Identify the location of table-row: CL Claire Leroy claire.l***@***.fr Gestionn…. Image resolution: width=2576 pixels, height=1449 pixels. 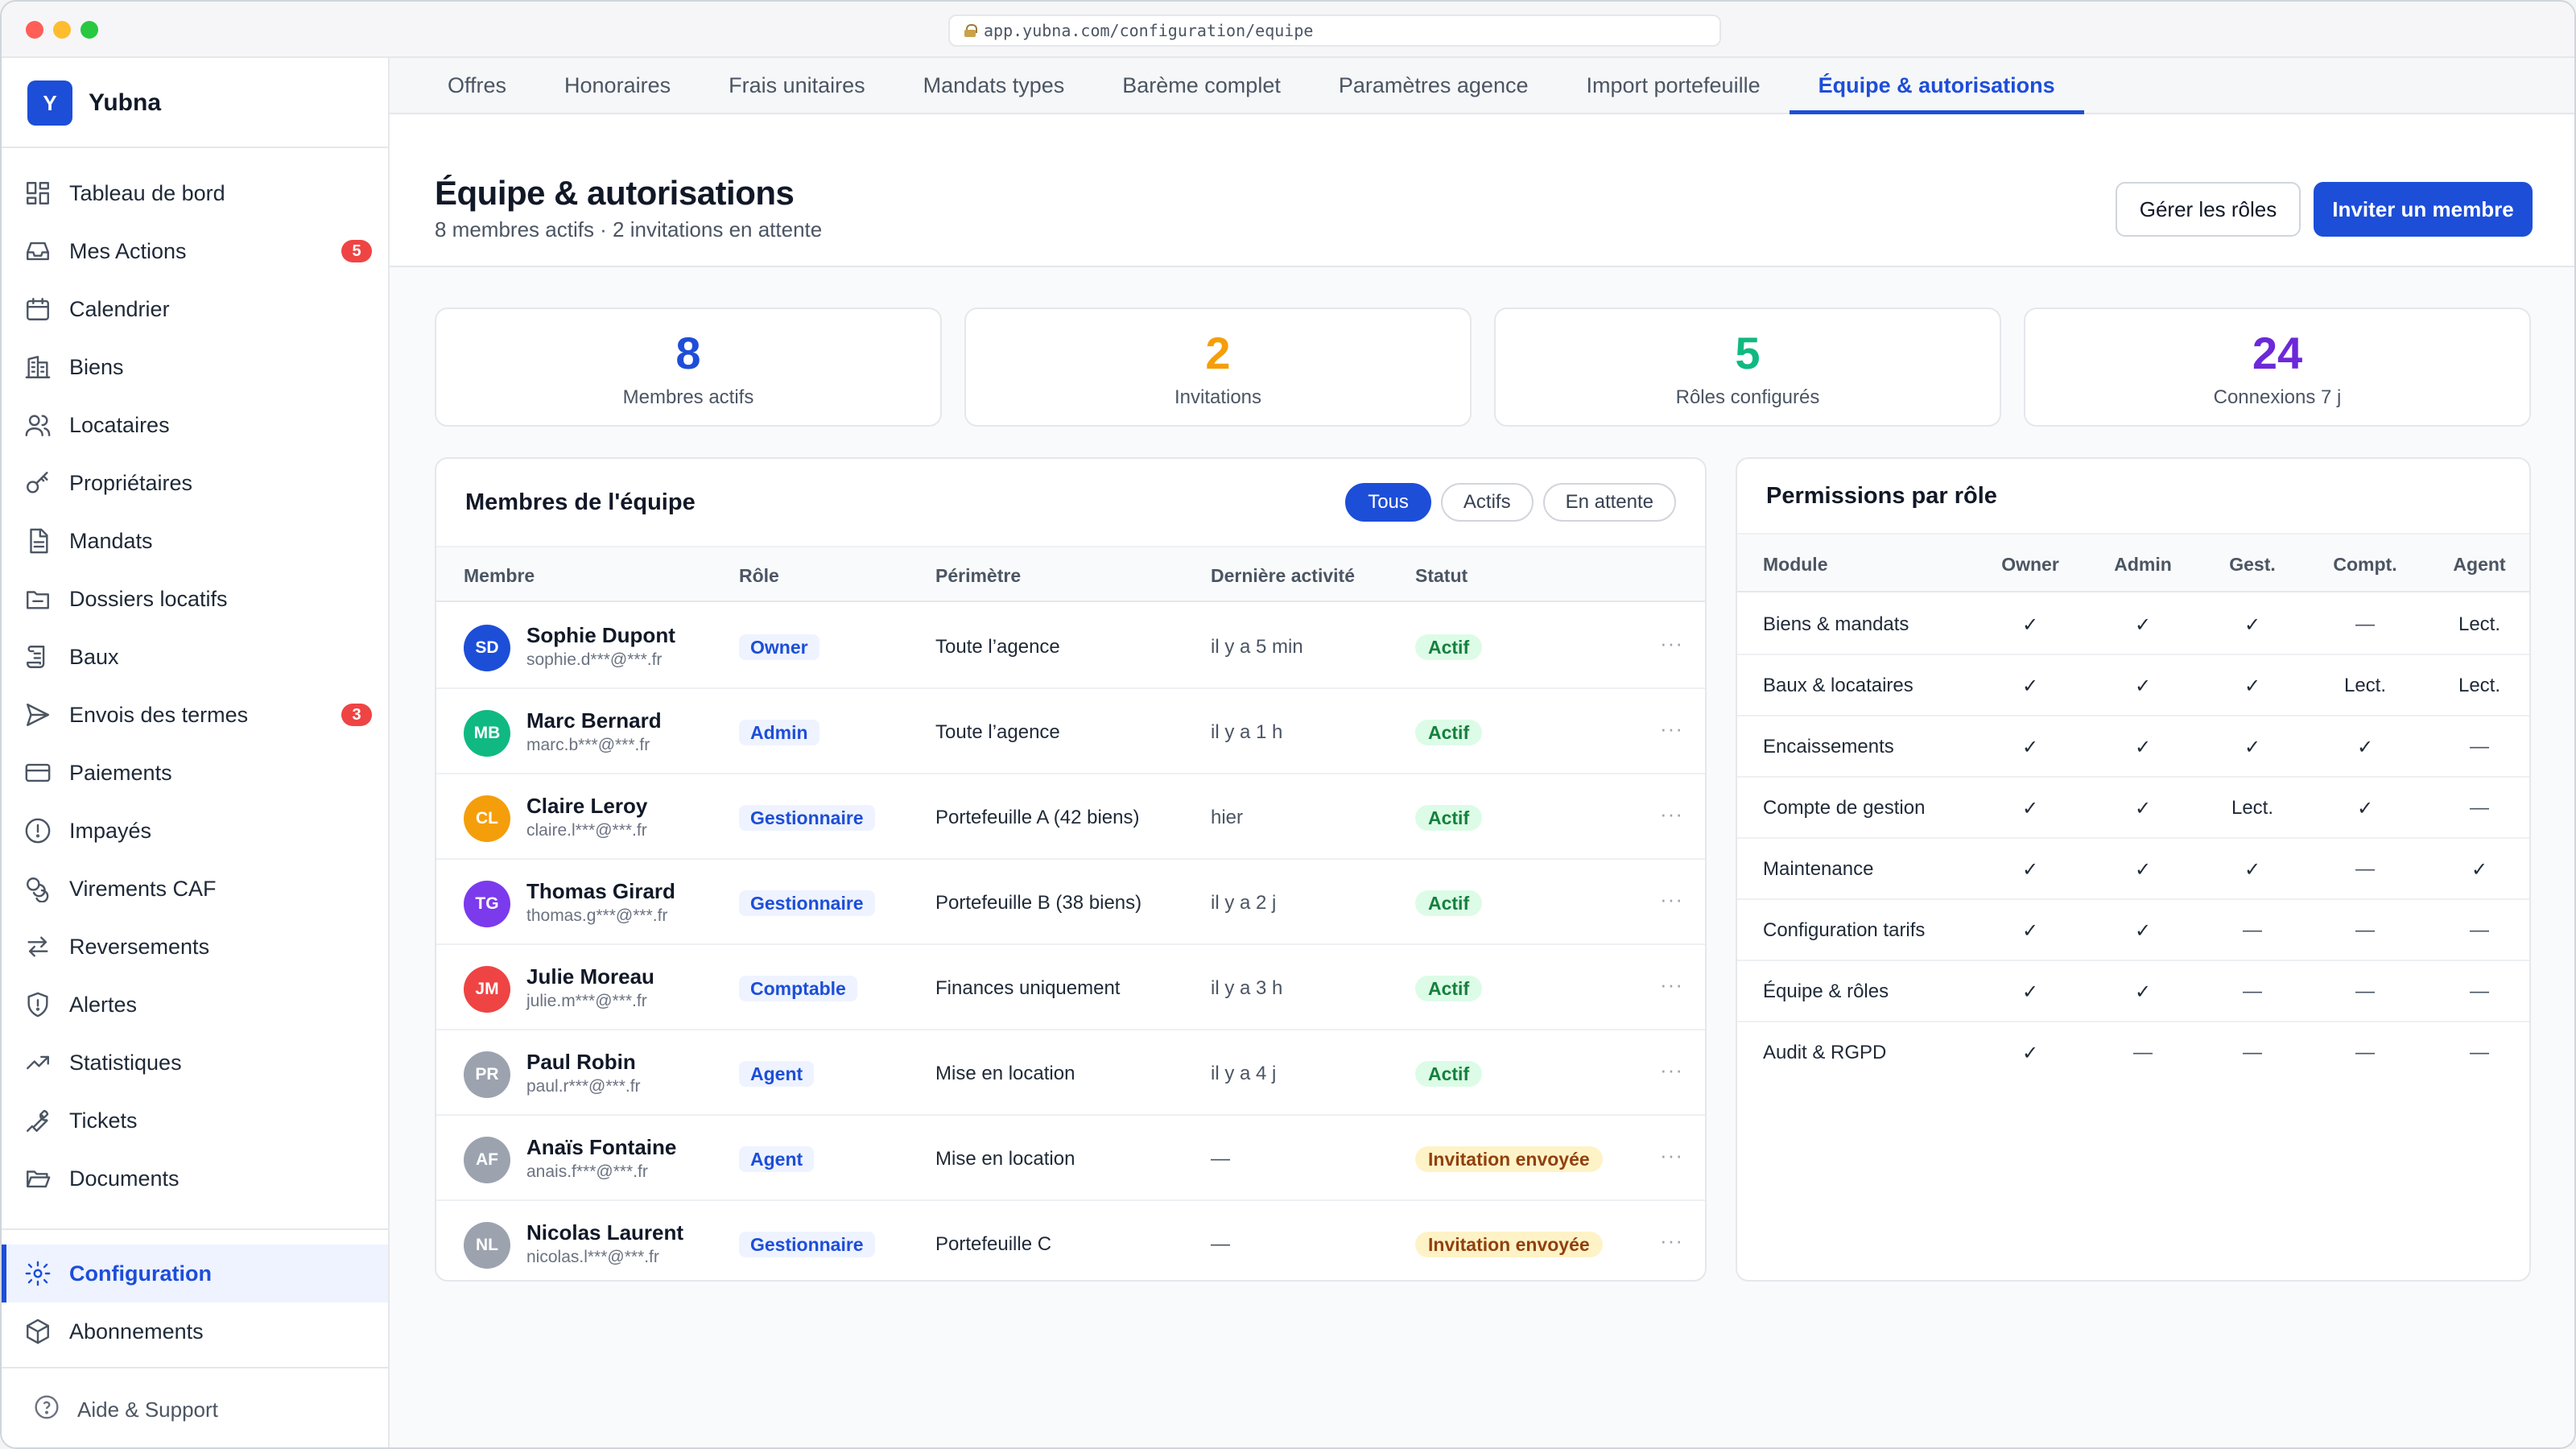
(1070, 817).